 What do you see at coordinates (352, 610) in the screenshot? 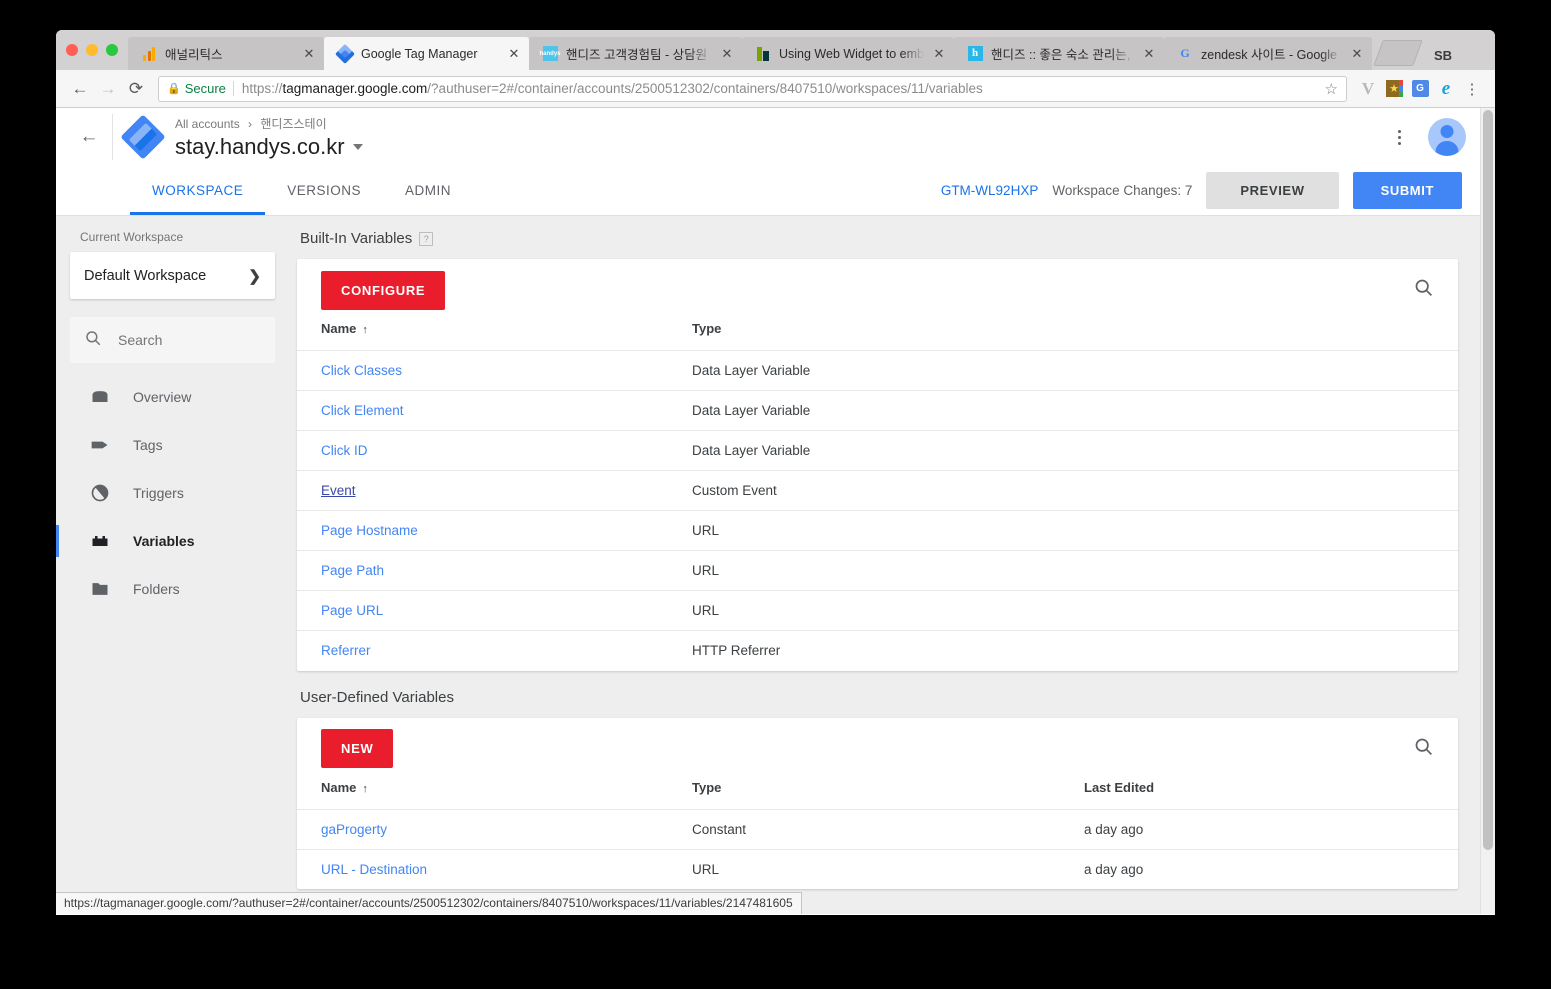
I see `variable-link: Page URL` at bounding box center [352, 610].